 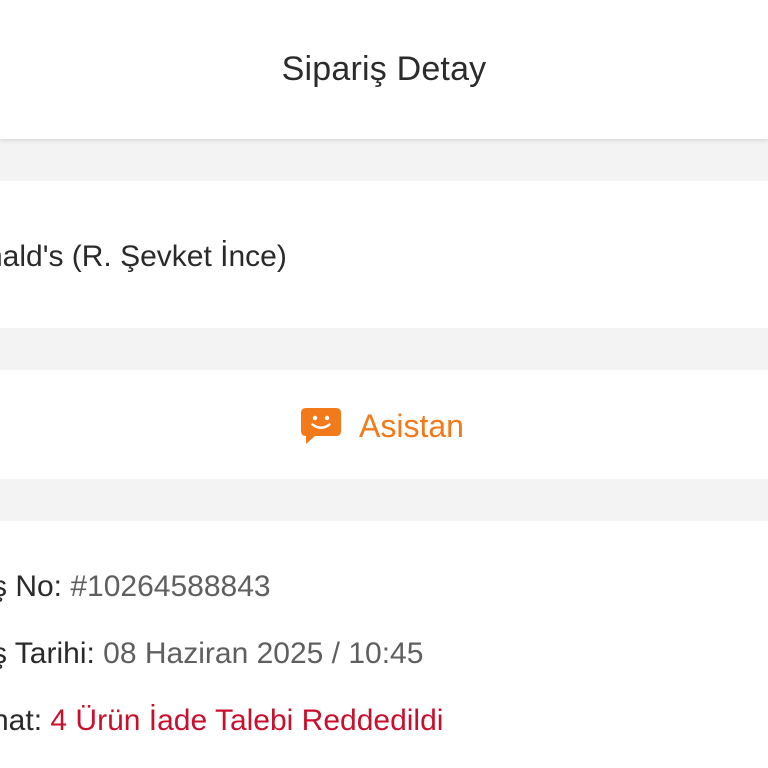 I want to click on order-number-value: #10264588843, so click(x=170, y=586).